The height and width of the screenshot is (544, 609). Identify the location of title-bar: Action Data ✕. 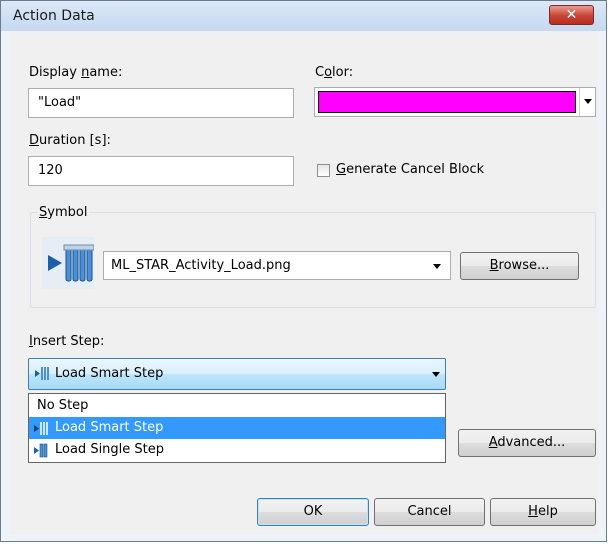
(303, 16).